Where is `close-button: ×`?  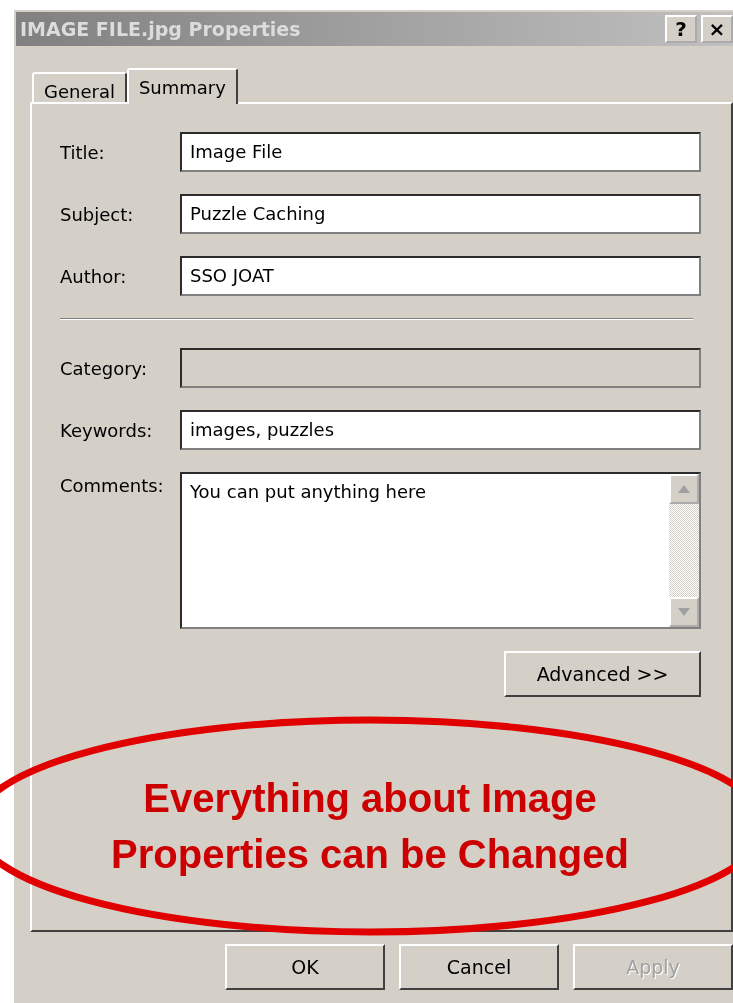
close-button: × is located at coordinates (717, 29).